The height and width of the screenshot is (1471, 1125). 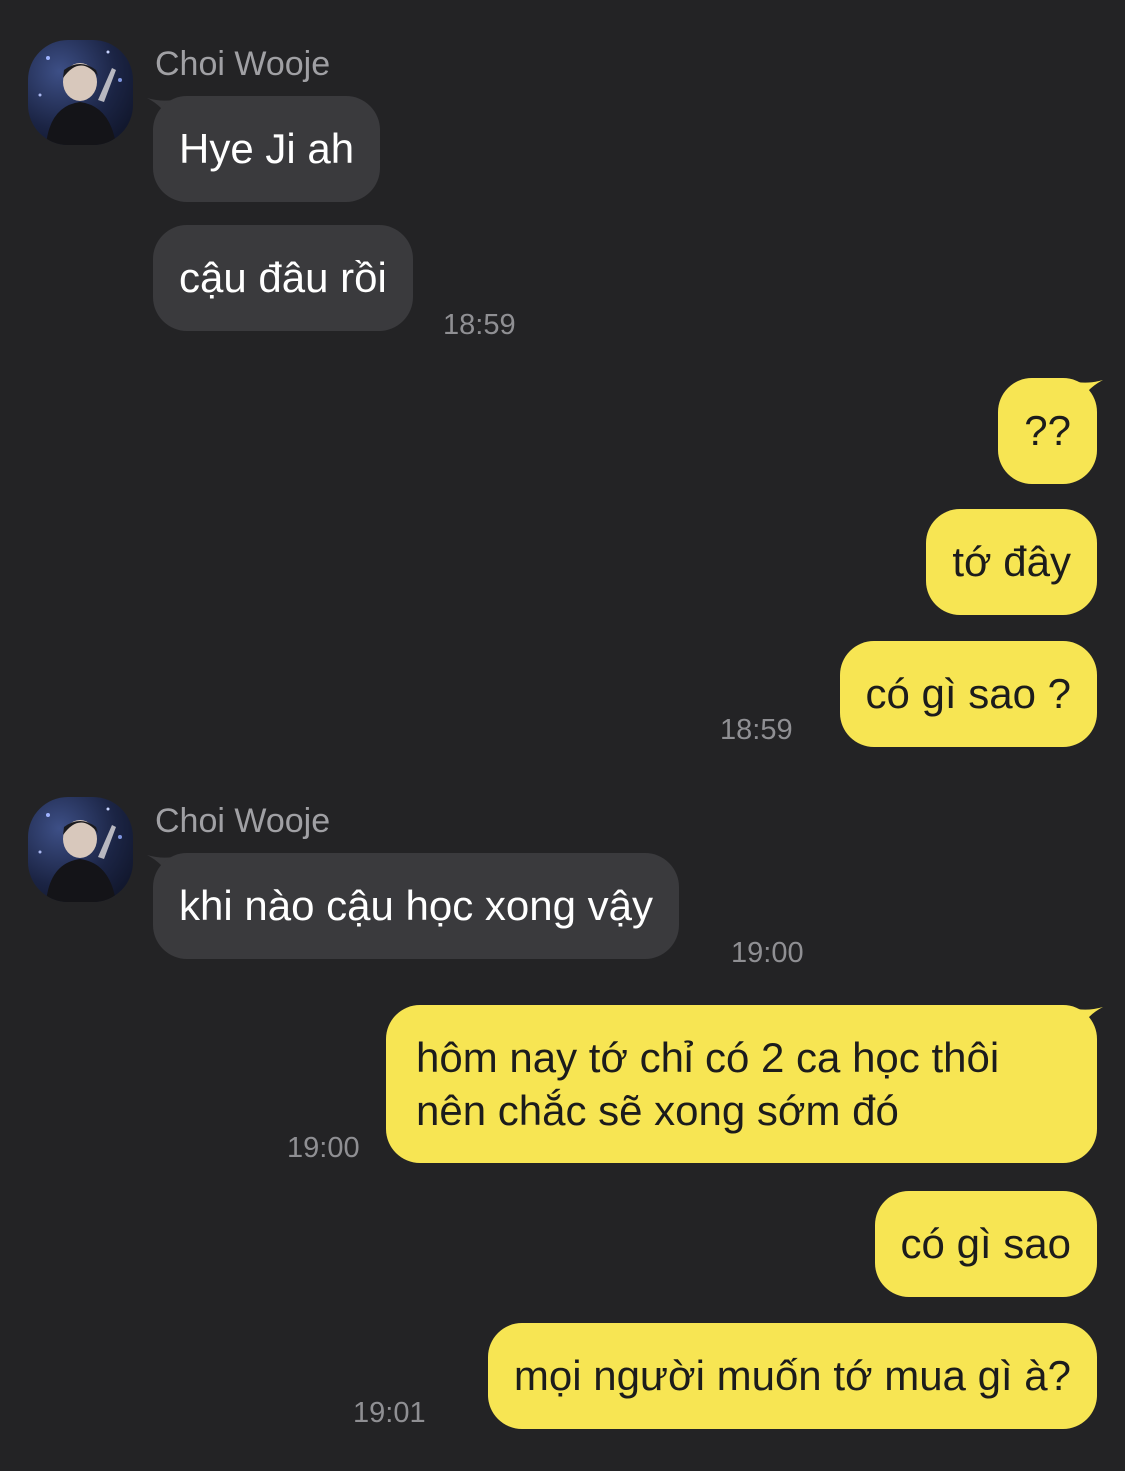 What do you see at coordinates (389, 1413) in the screenshot?
I see `message-timestamp: 19:01` at bounding box center [389, 1413].